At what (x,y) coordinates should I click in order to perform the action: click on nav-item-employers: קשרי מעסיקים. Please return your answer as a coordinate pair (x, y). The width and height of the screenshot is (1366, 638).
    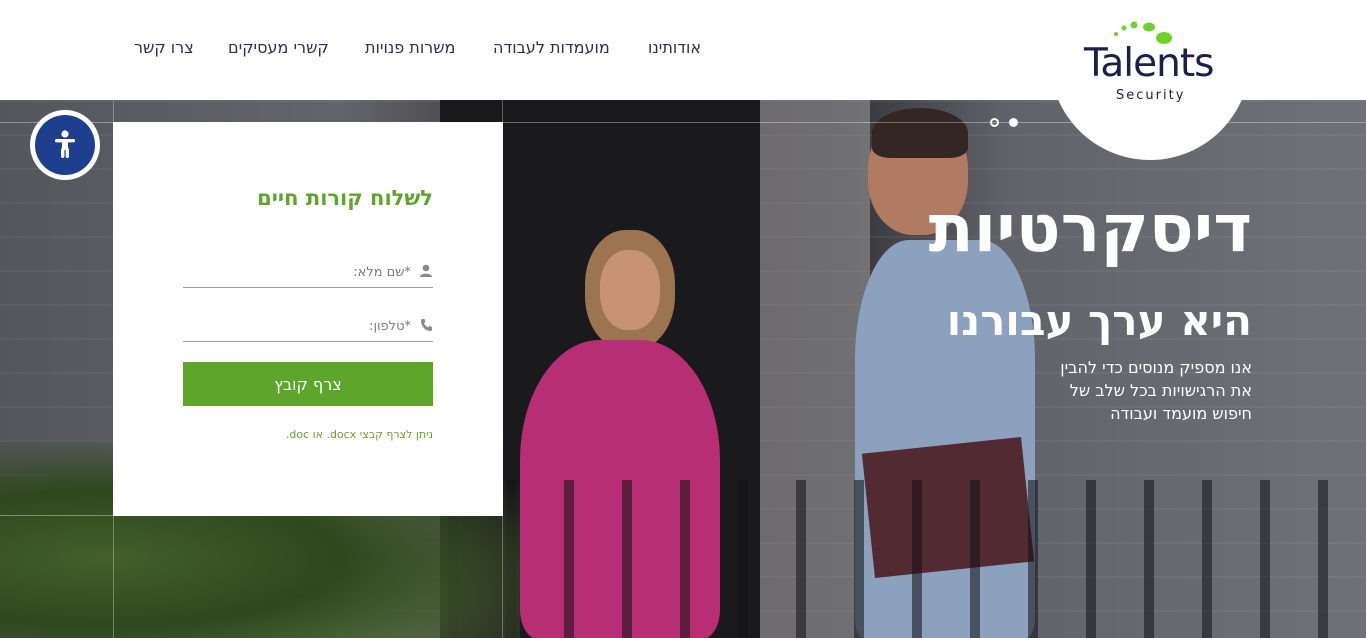
    Looking at the image, I should click on (278, 47).